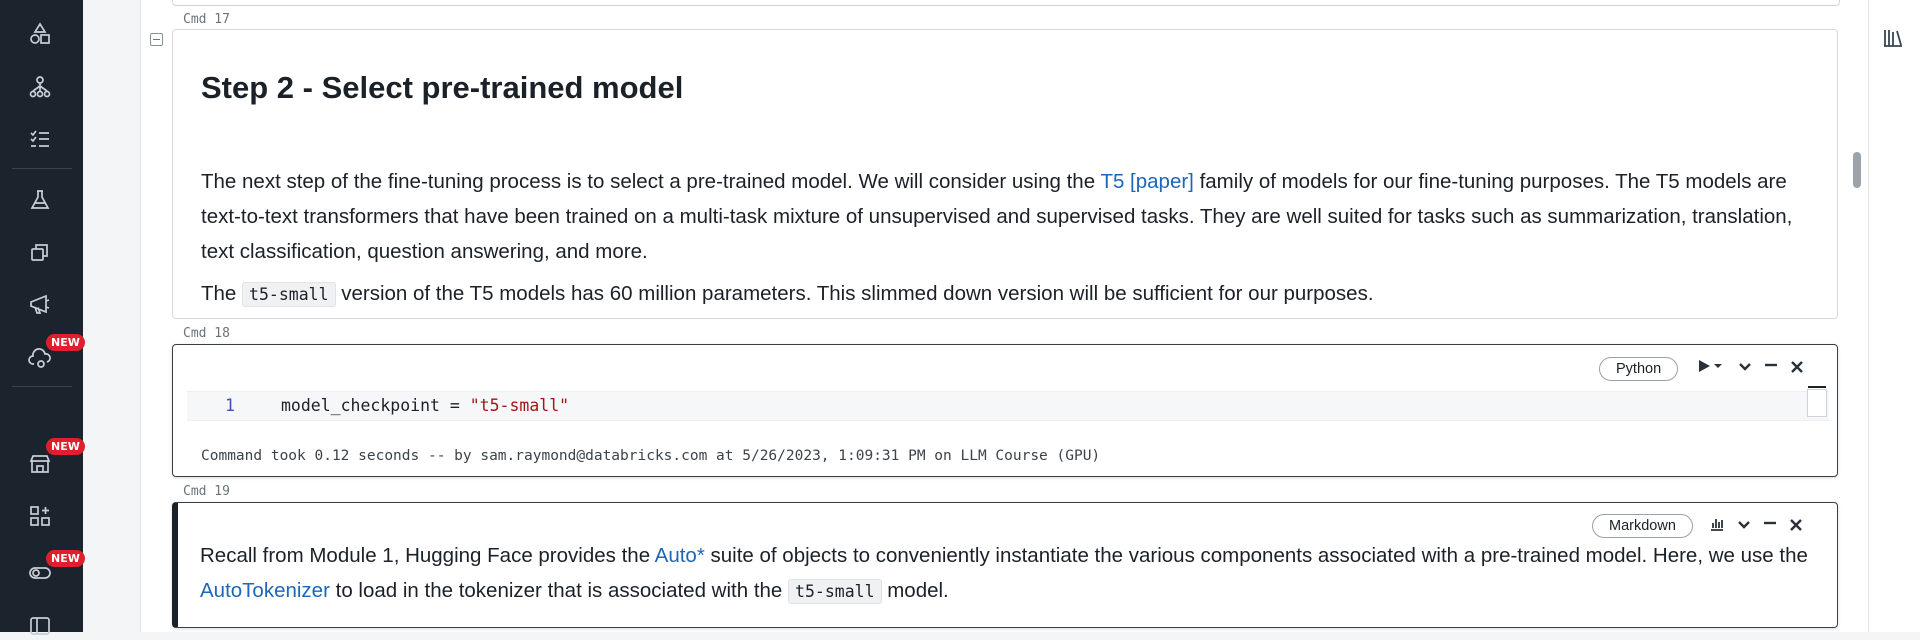 The image size is (1920, 640). Describe the element at coordinates (40, 304) in the screenshot. I see `megaphone-icon` at that location.